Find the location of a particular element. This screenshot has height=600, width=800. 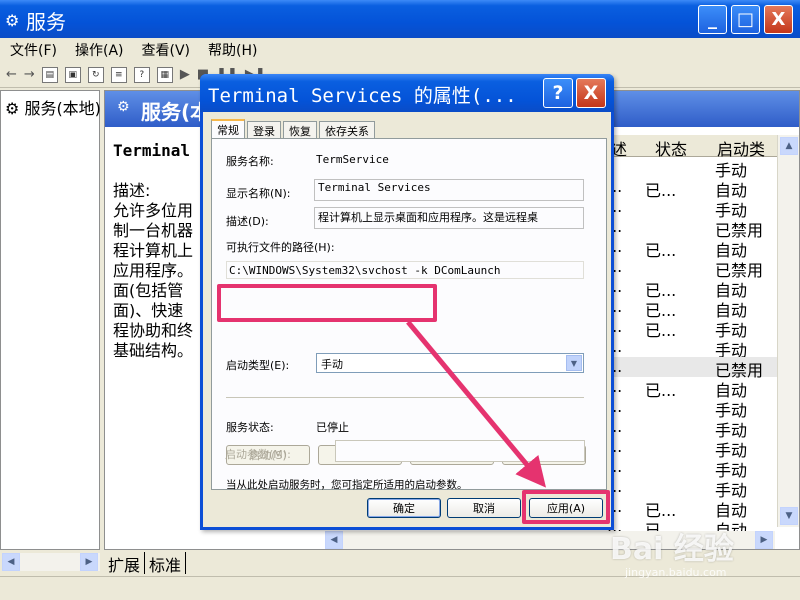

forward-arrow-icon: → is located at coordinates (29, 74).